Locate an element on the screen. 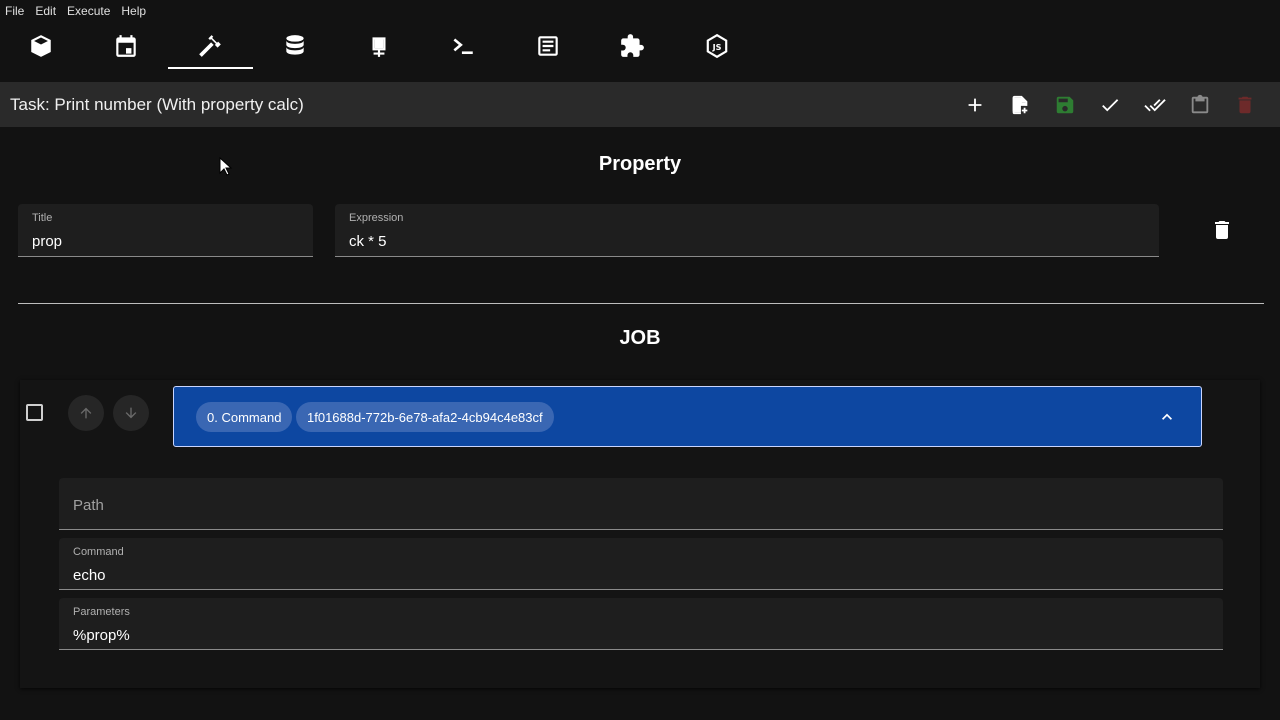  menu-file: File is located at coordinates (14, 11).